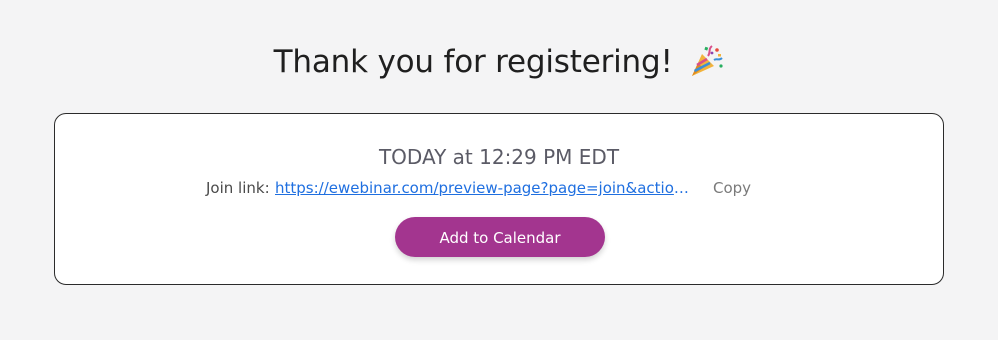 This screenshot has height=340, width=998. I want to click on page-title: Thank you for registering!, so click(499, 62).